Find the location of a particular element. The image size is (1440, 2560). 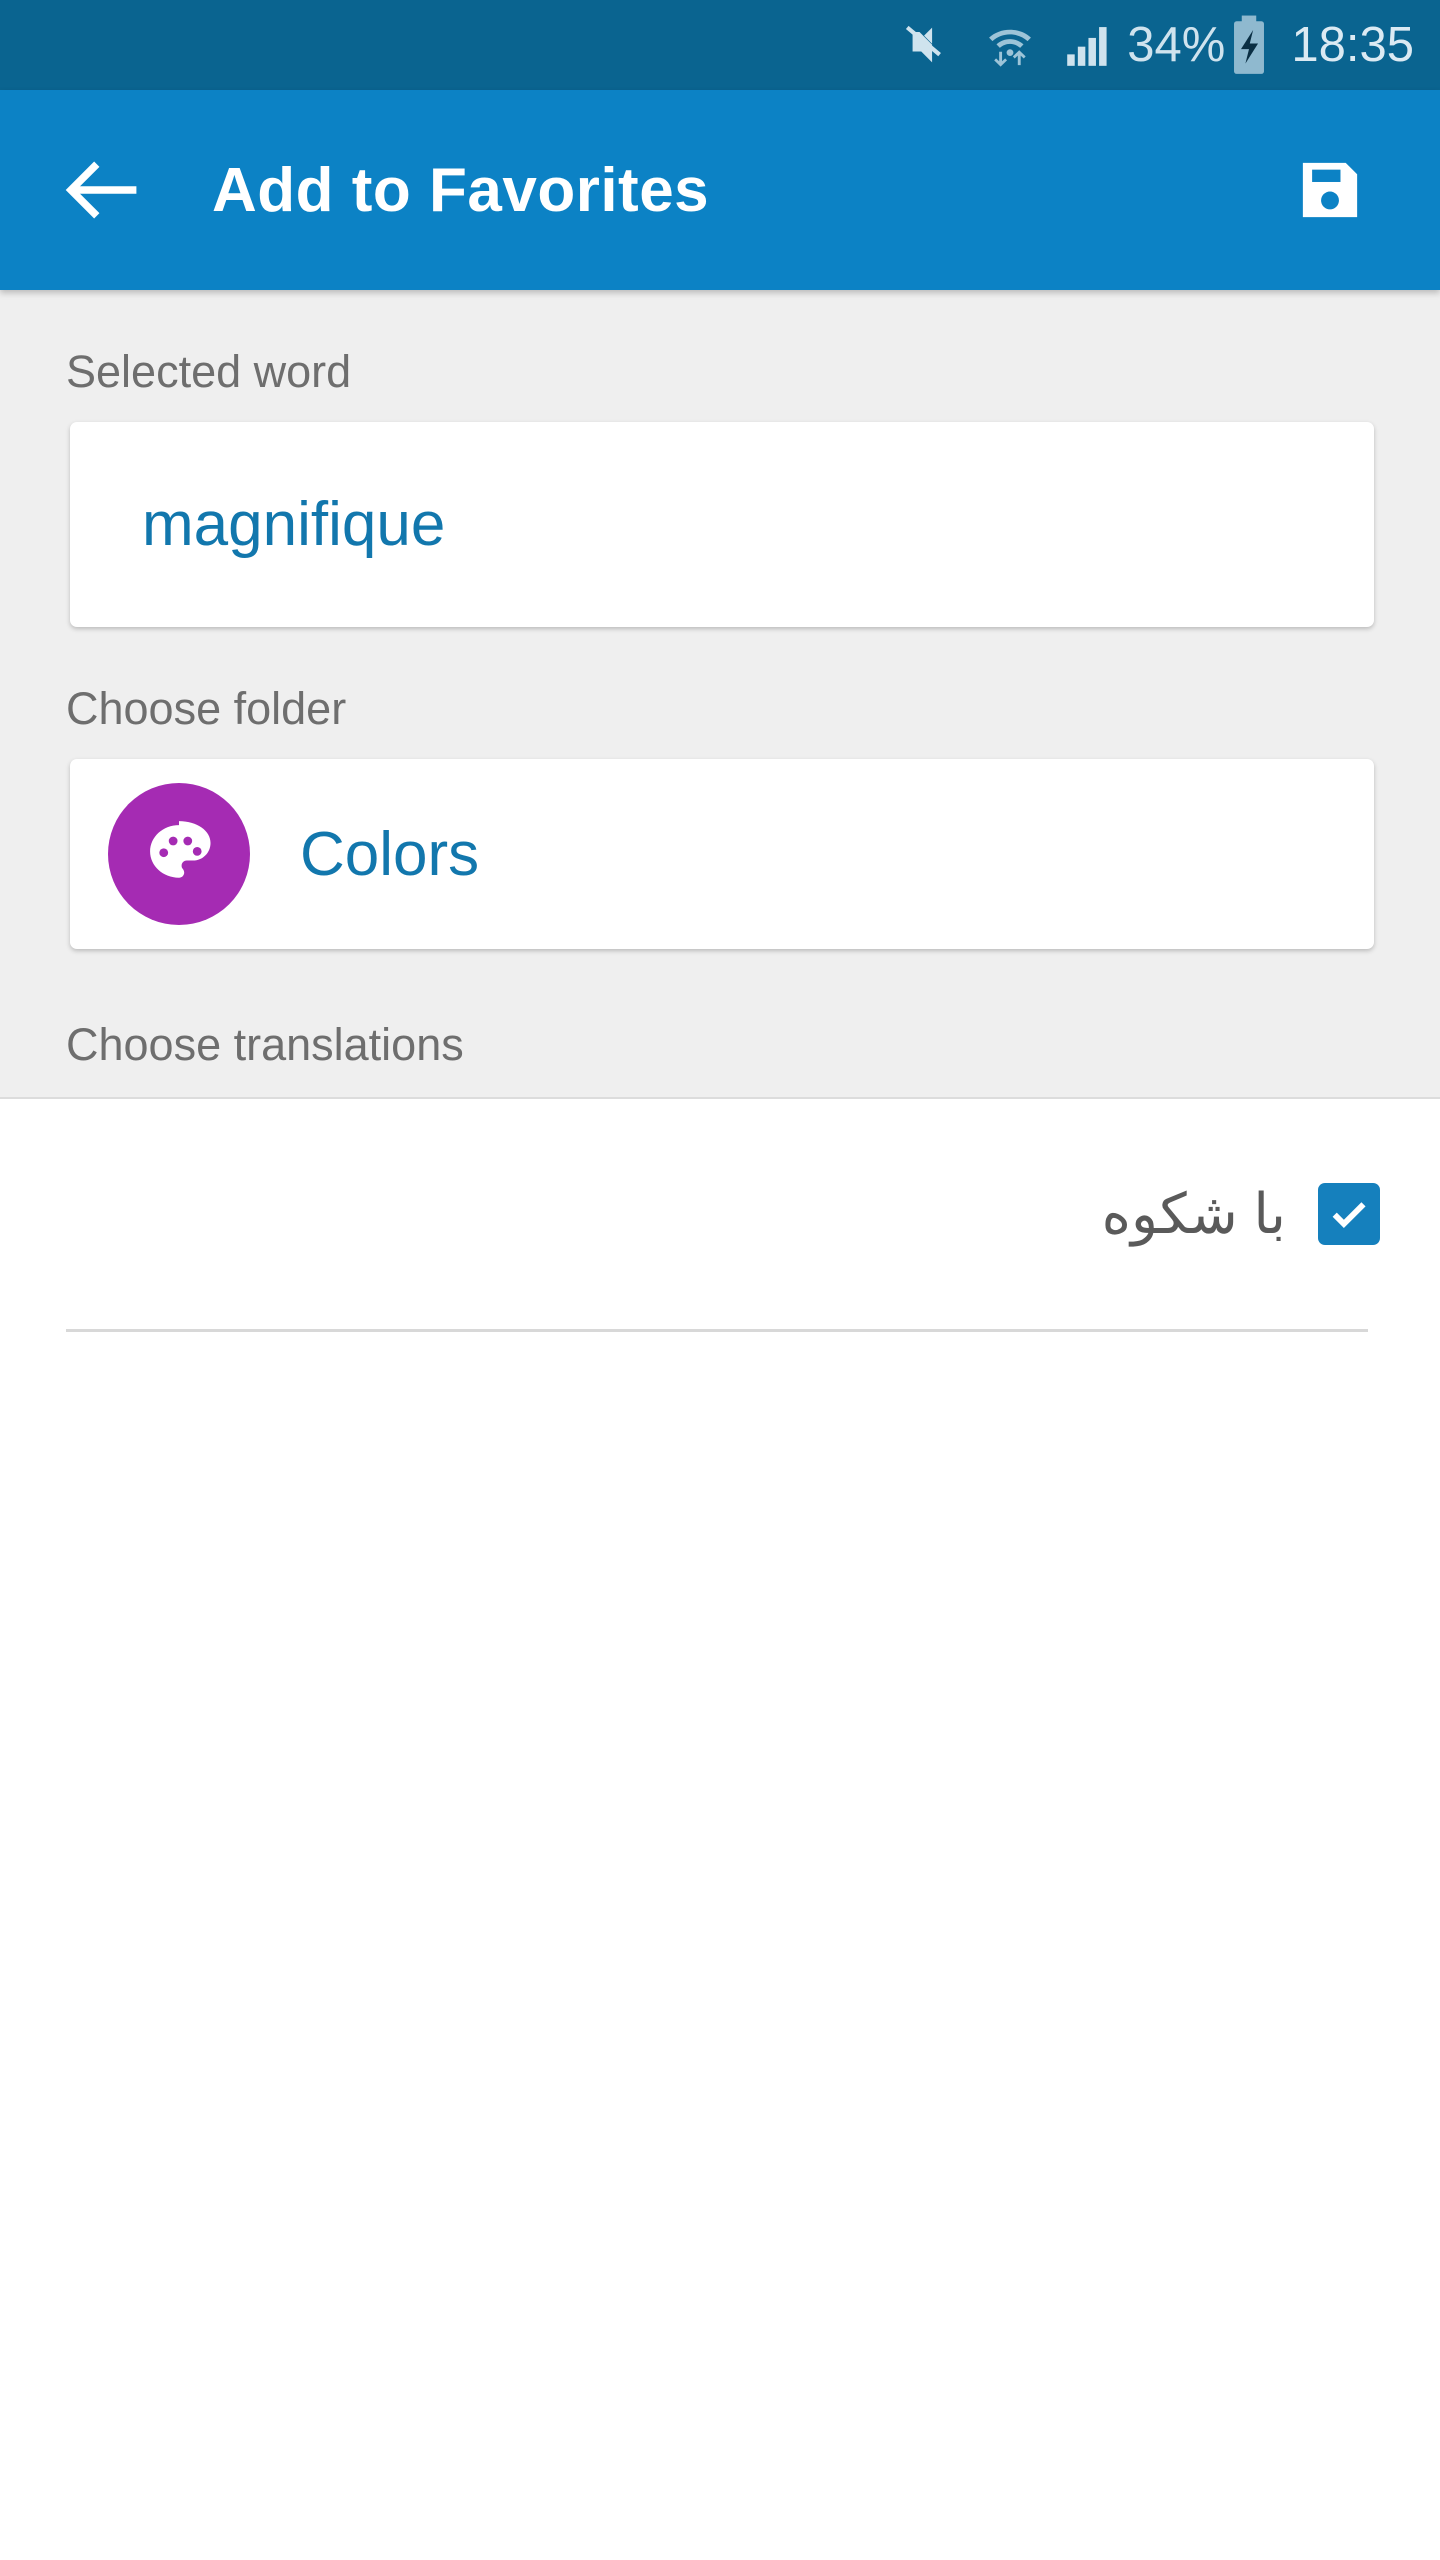

app-bar: Add to Favorites is located at coordinates (720, 190).